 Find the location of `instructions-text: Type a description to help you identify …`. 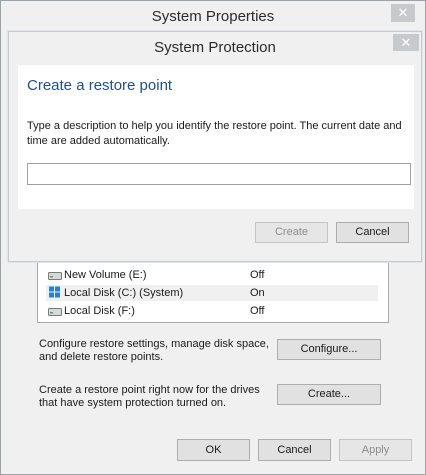

instructions-text: Type a description to help you identify … is located at coordinates (214, 133).